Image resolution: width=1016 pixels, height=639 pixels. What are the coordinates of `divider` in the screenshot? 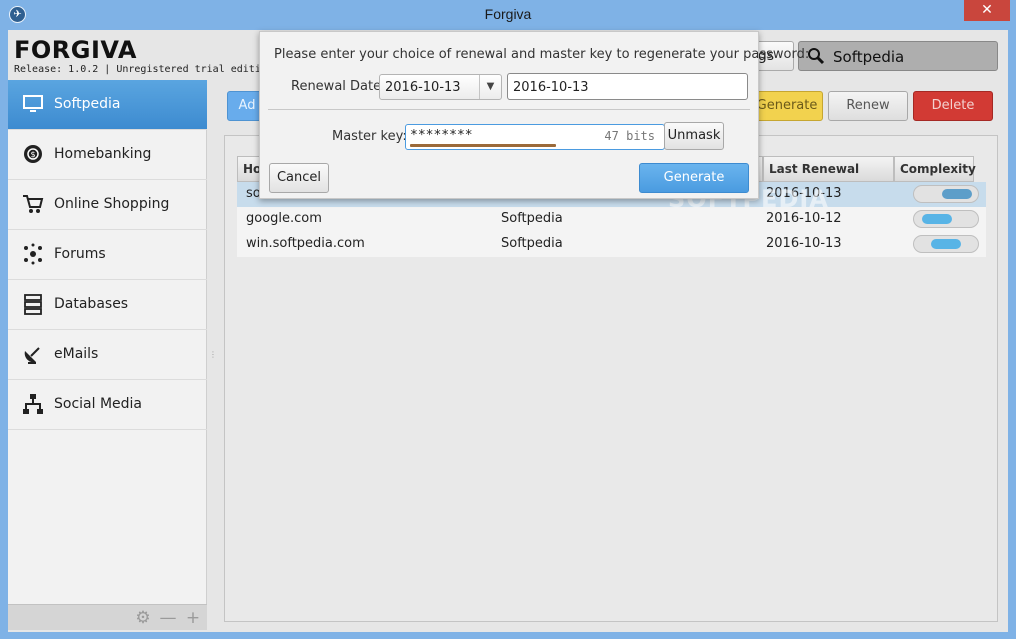 It's located at (509, 109).